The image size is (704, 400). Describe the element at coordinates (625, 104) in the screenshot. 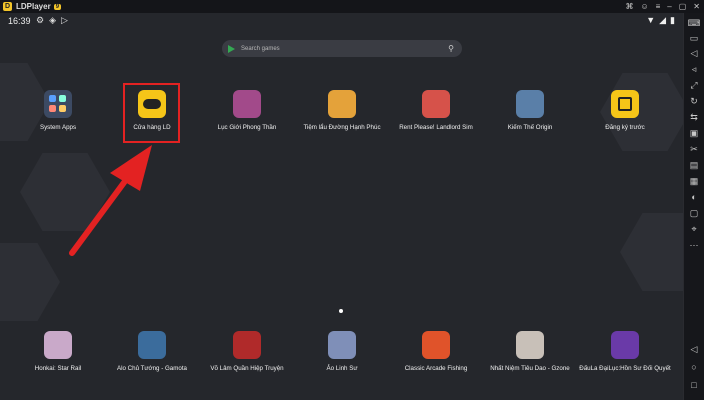

I see `calendar-icon` at that location.